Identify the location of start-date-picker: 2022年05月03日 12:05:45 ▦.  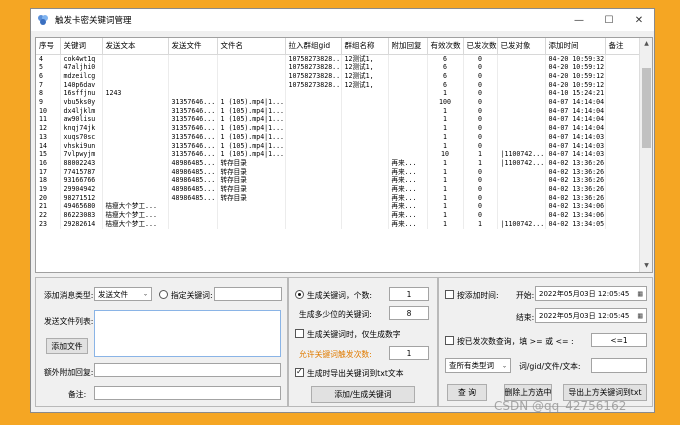
(591, 293).